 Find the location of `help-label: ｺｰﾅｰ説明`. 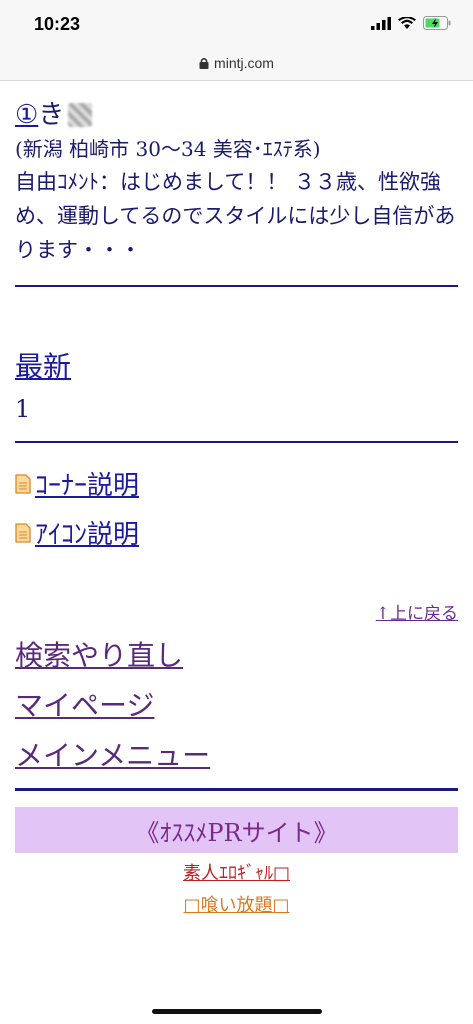

help-label: ｺｰﾅｰ説明 is located at coordinates (87, 486).